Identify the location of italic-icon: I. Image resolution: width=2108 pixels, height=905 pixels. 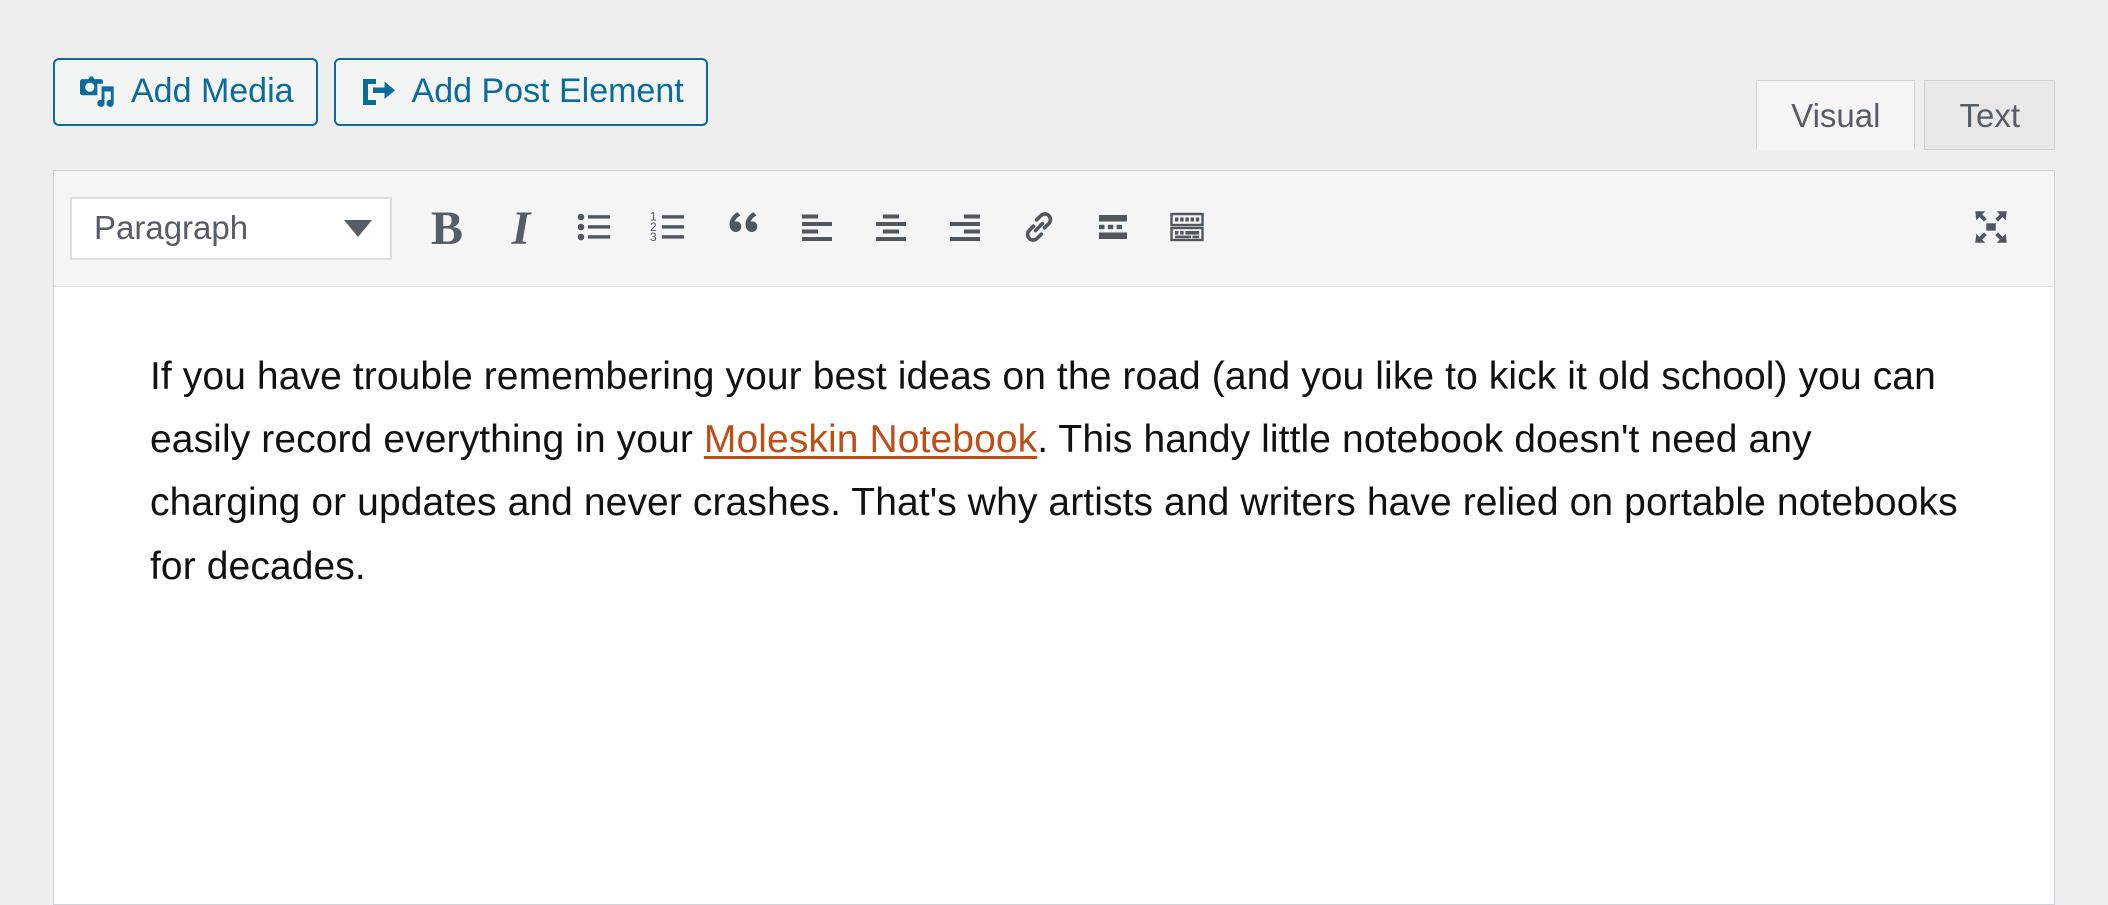
(521, 228).